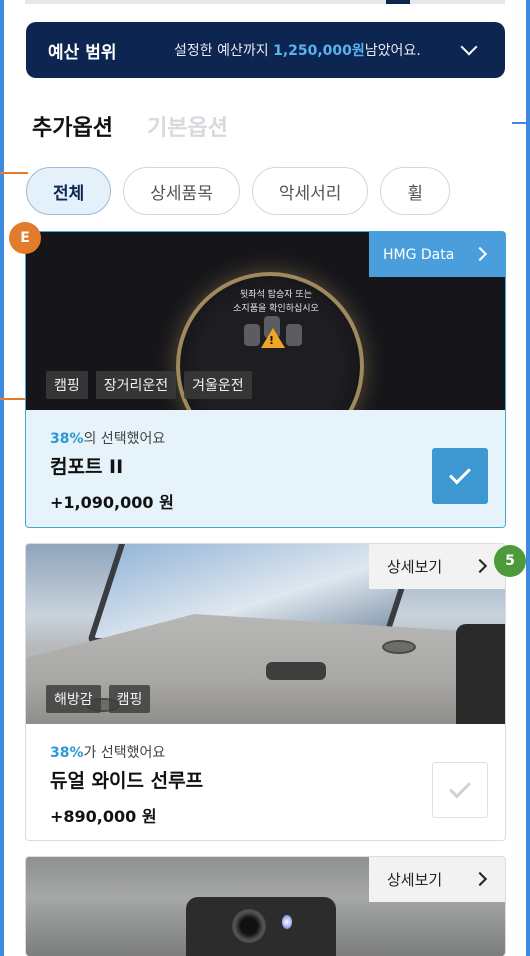 This screenshot has width=530, height=956. What do you see at coordinates (103, 816) in the screenshot?
I see `option-price: +890,000 원` at bounding box center [103, 816].